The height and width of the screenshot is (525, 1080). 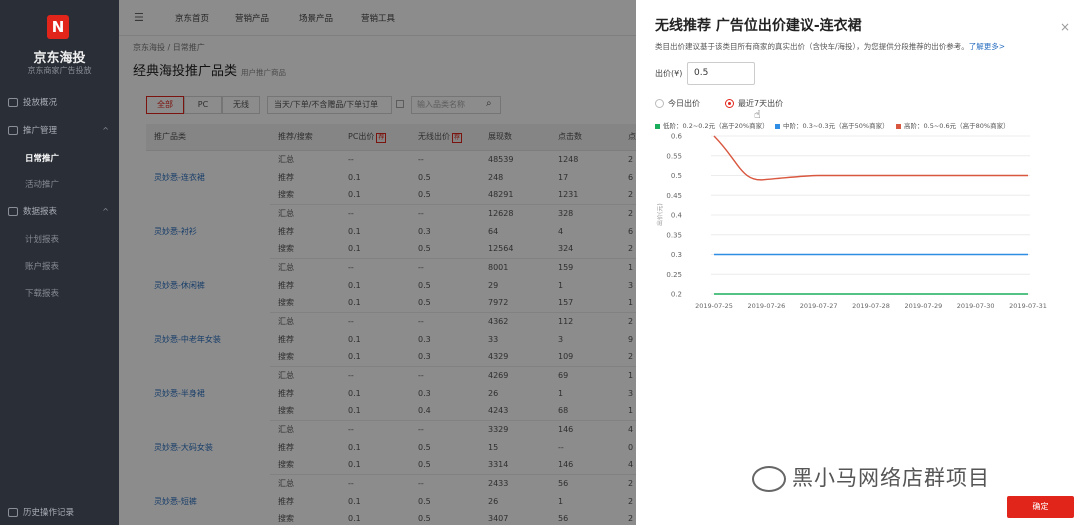 I want to click on x-tick-label: 2019-07-30, so click(x=976, y=306).